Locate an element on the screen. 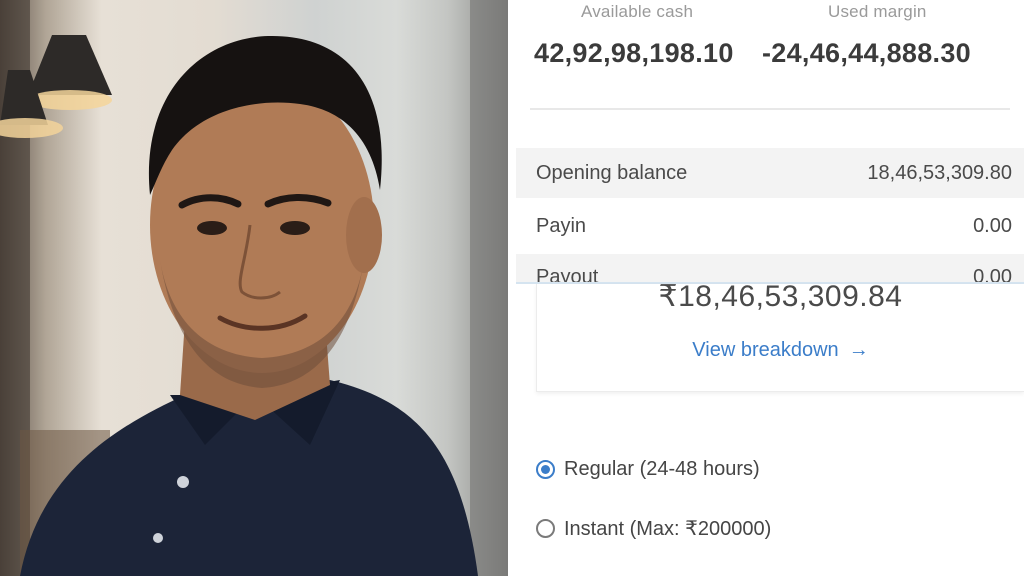 This screenshot has width=1024, height=576. withdrawable-balance-card: ₹18,46,53,309.84 View breakdown → is located at coordinates (780, 336).